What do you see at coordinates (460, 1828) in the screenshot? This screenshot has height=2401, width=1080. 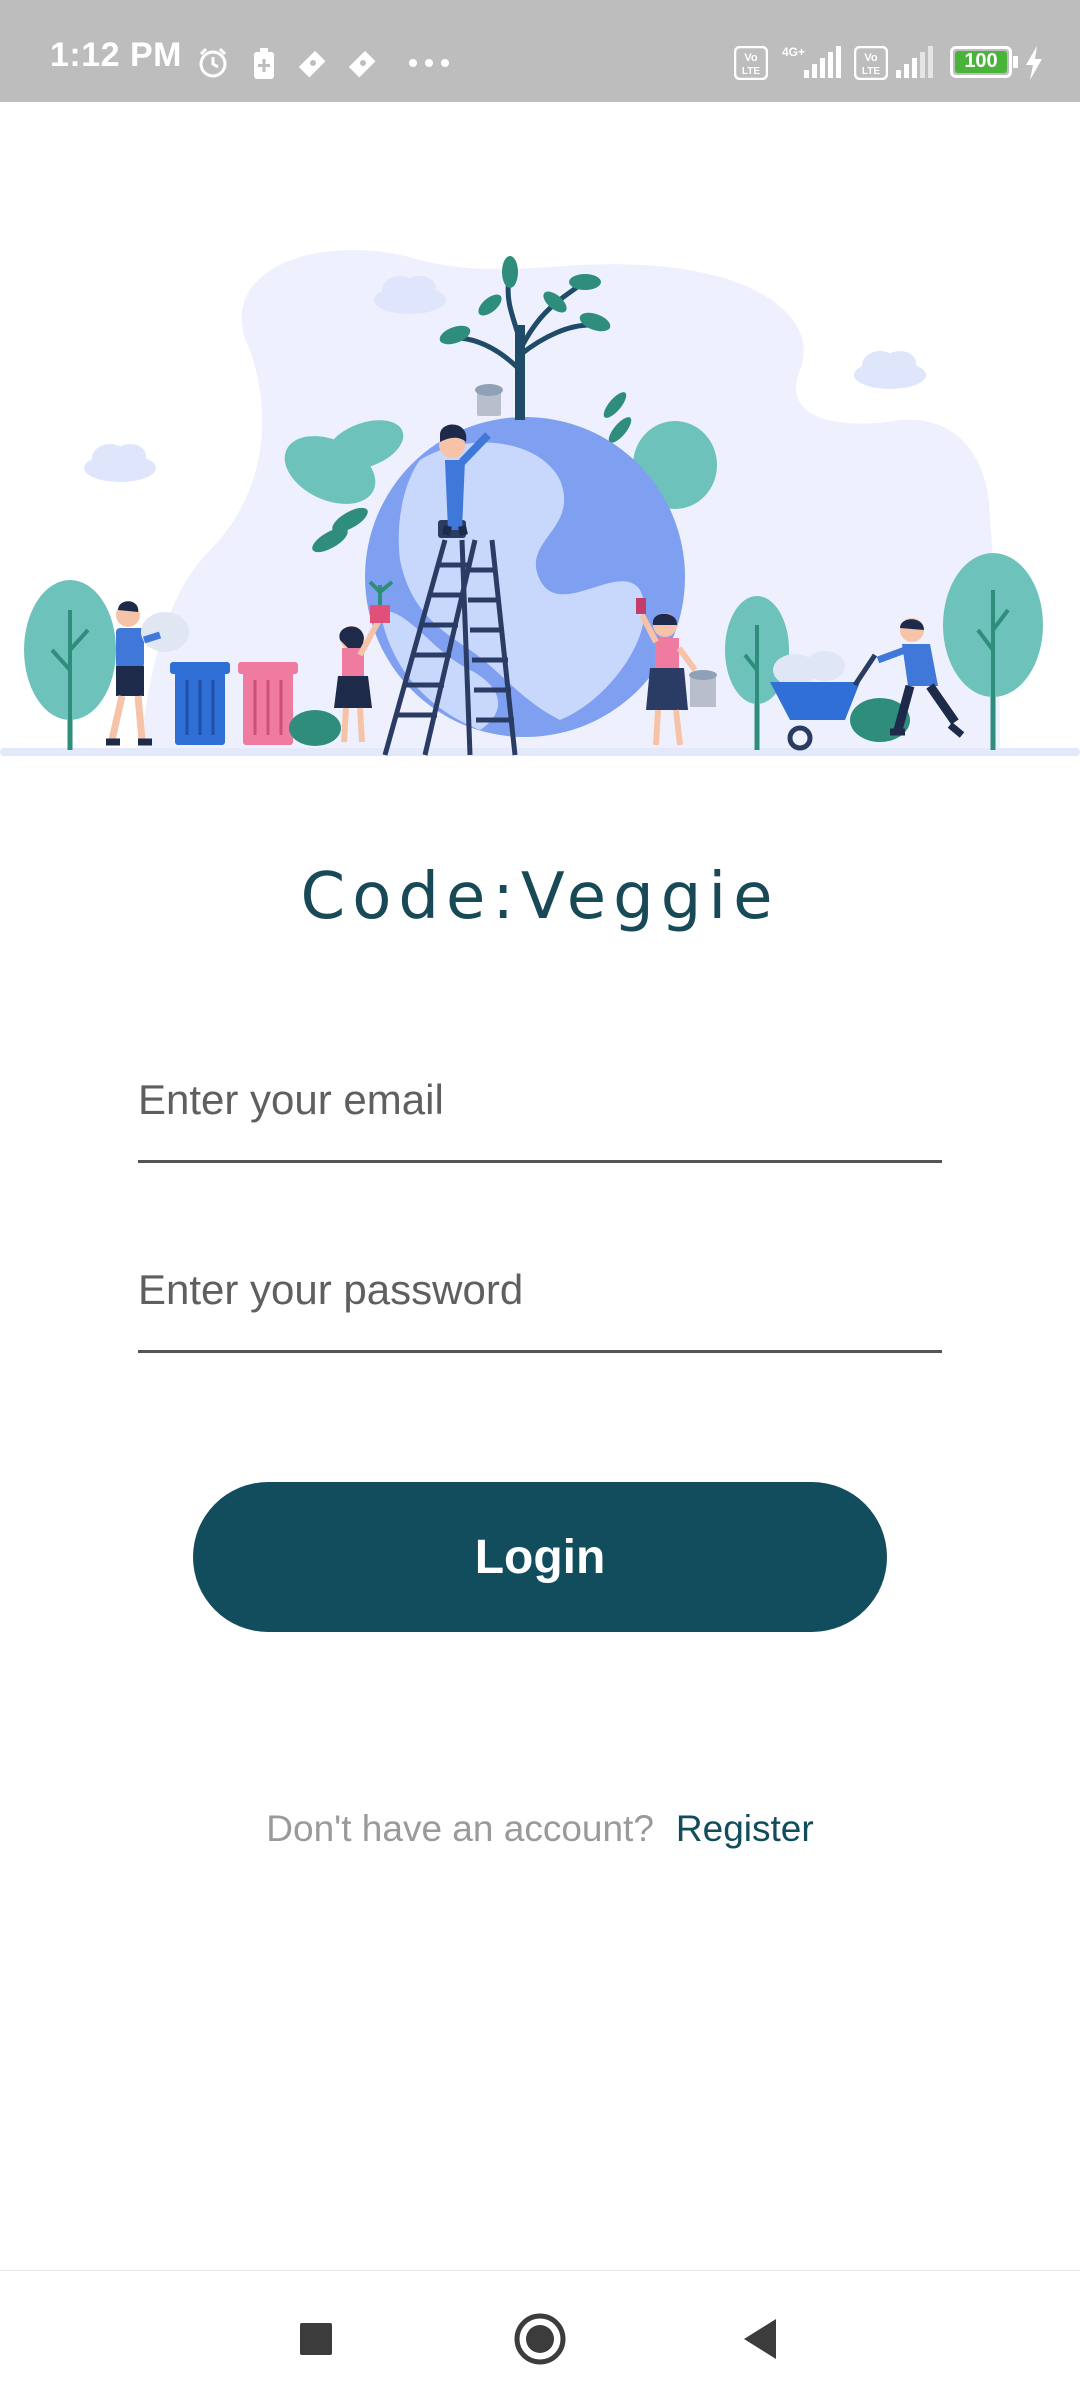 I see `register-prompt: Don't have an account?` at bounding box center [460, 1828].